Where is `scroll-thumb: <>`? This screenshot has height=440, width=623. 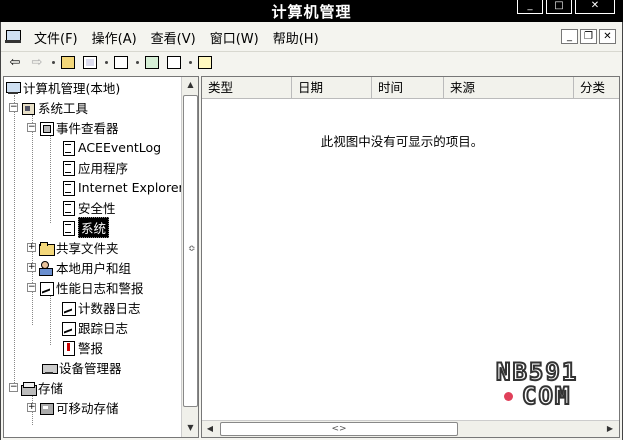 scroll-thumb: <> is located at coordinates (339, 429).